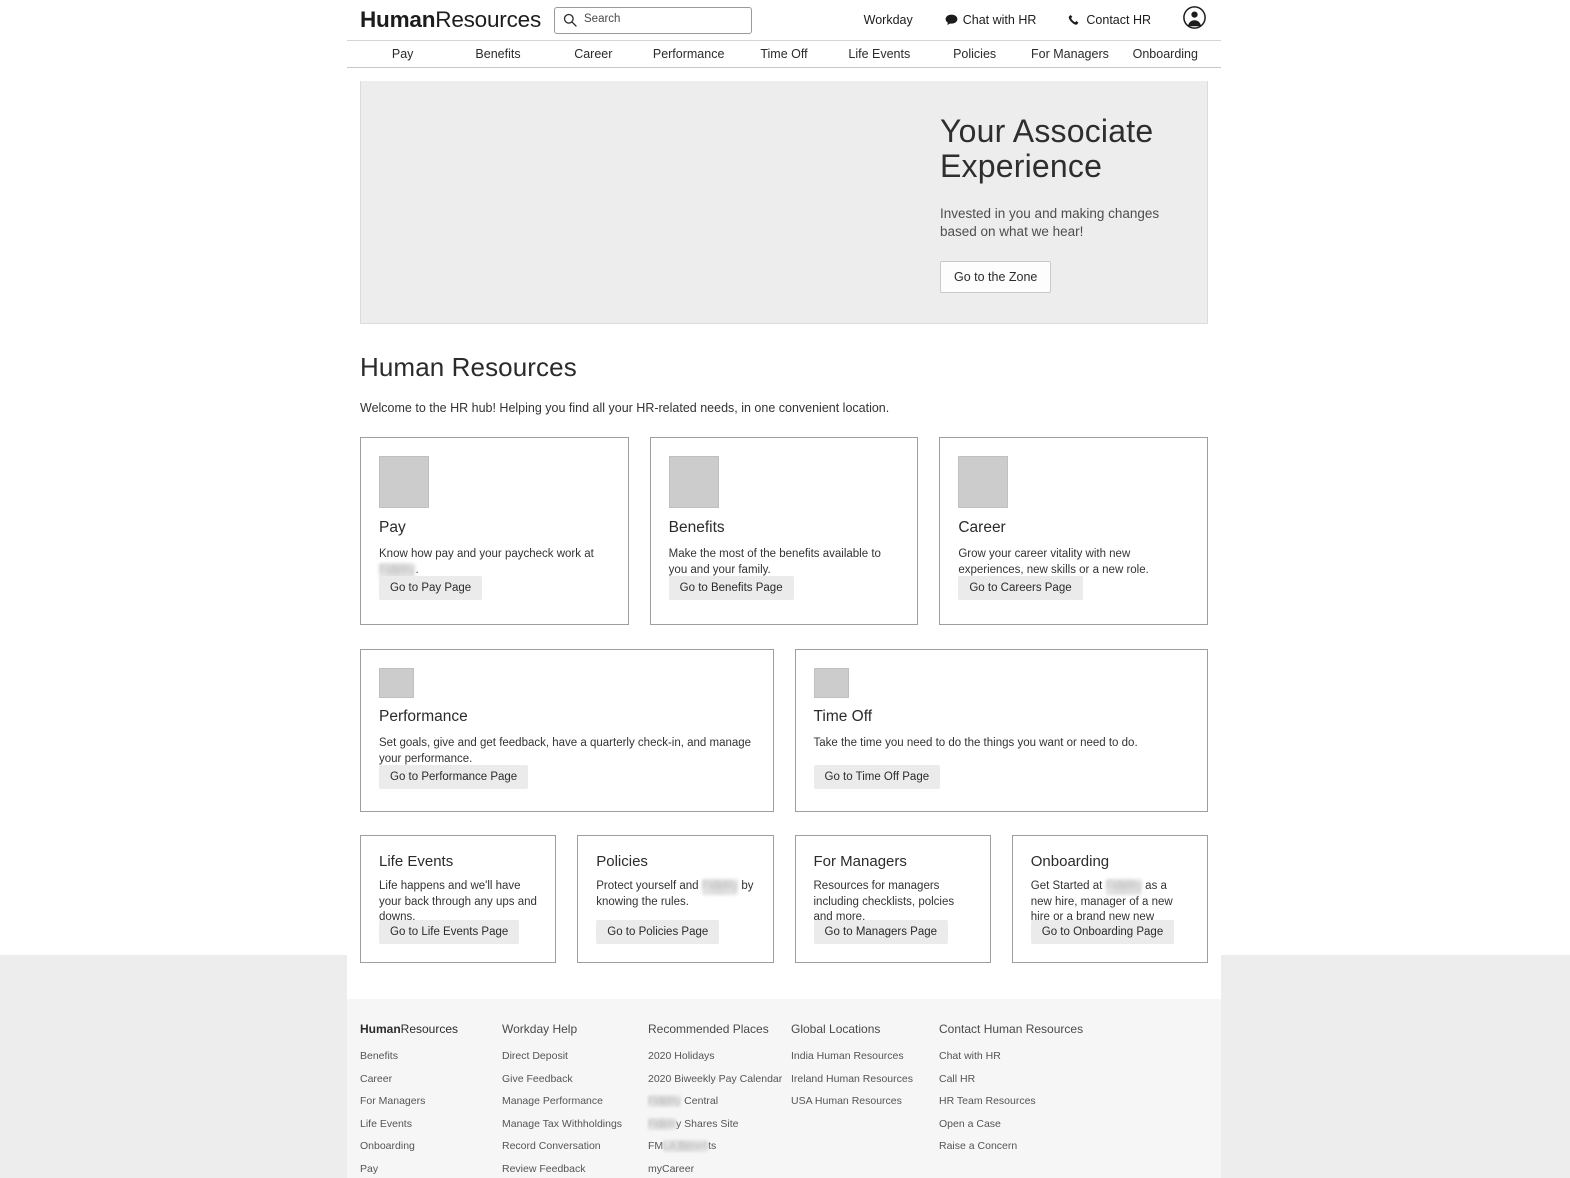  What do you see at coordinates (1047, 148) in the screenshot?
I see `hero-title: Your Associate Experience` at bounding box center [1047, 148].